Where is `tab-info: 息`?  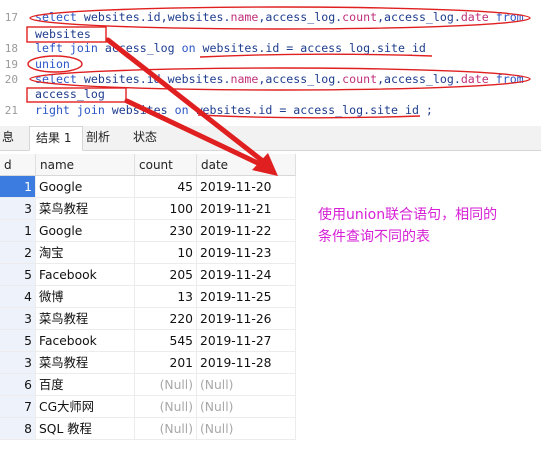 tab-info: 息 is located at coordinates (11, 137).